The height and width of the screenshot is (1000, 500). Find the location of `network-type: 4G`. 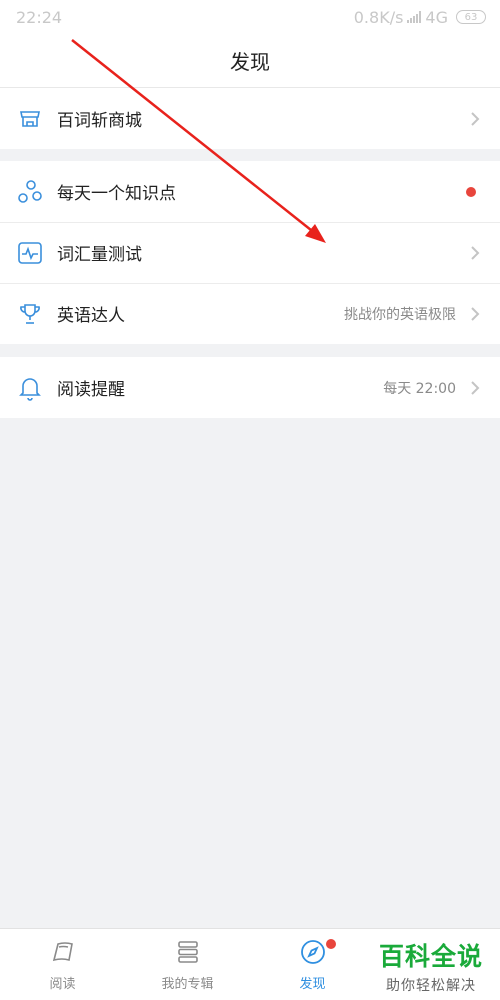

network-type: 4G is located at coordinates (436, 17).